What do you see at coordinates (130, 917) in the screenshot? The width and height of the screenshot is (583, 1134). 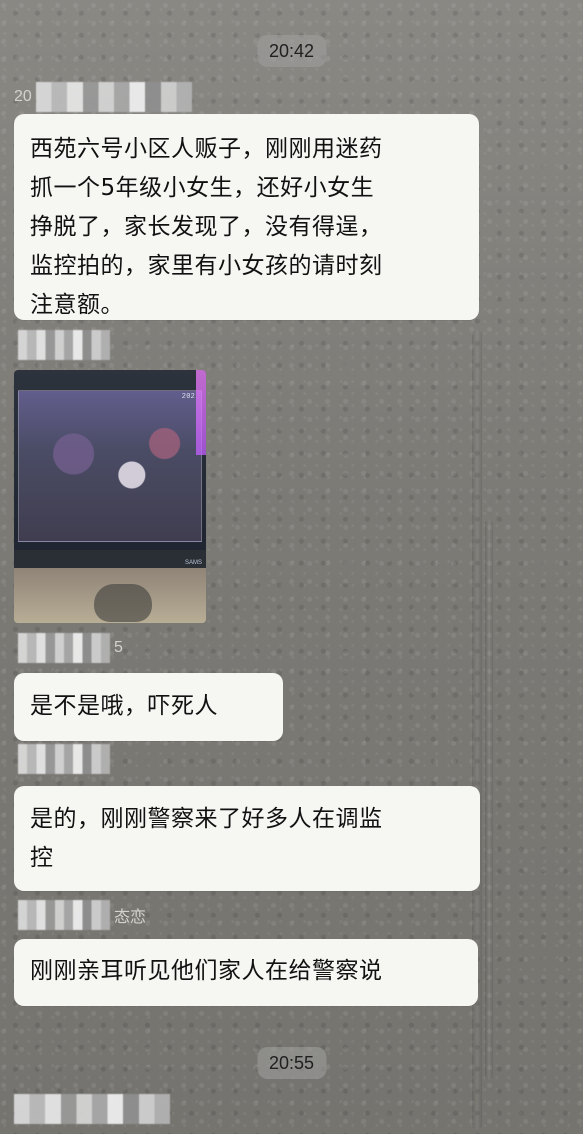 I see `sender-name-suffix-5: 态恋` at bounding box center [130, 917].